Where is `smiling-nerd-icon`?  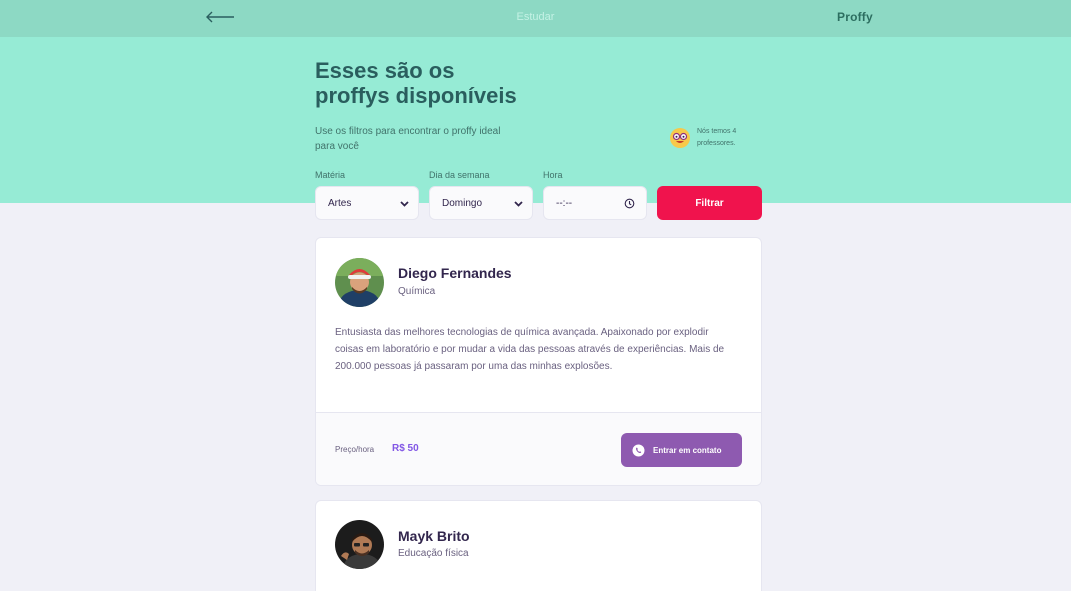 smiling-nerd-icon is located at coordinates (680, 138).